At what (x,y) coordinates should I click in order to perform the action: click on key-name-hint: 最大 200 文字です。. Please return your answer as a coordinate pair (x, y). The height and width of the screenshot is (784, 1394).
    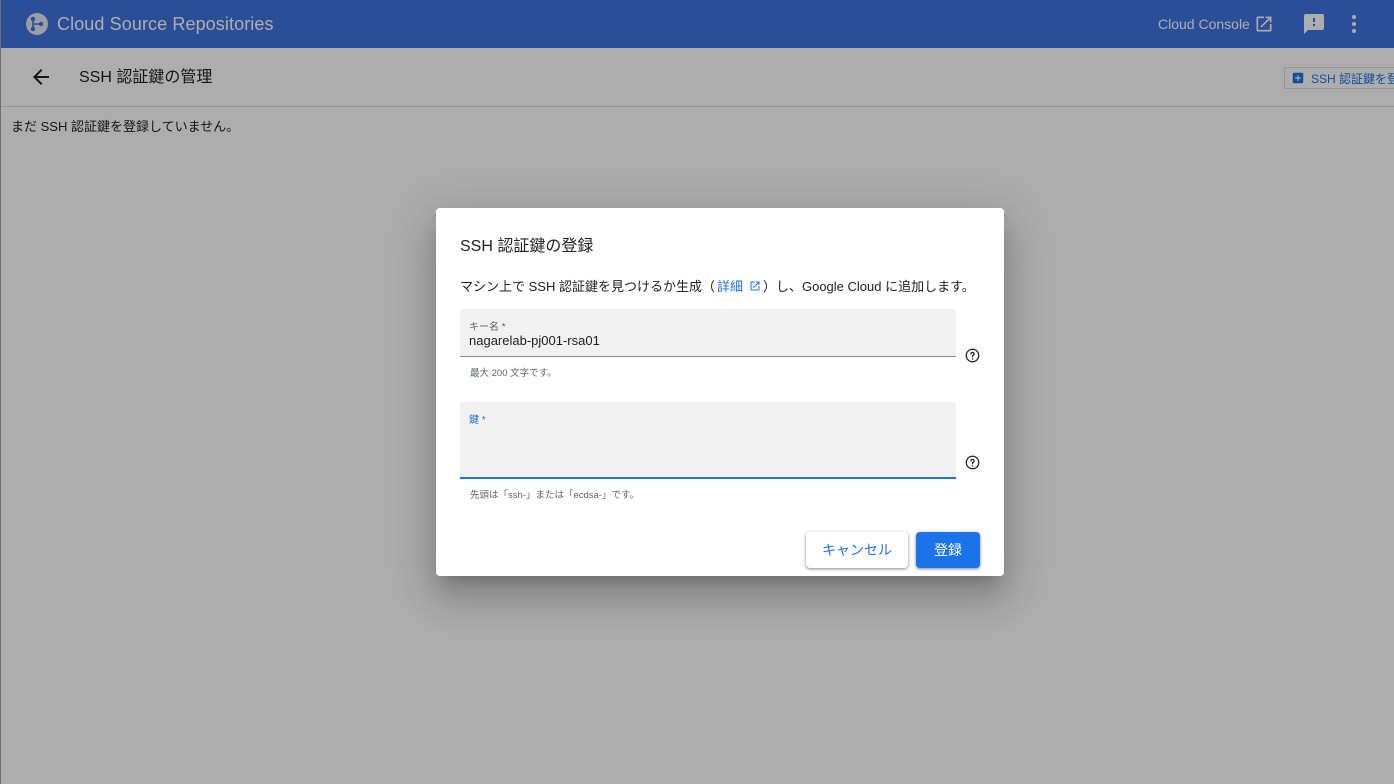
    Looking at the image, I should click on (513, 373).